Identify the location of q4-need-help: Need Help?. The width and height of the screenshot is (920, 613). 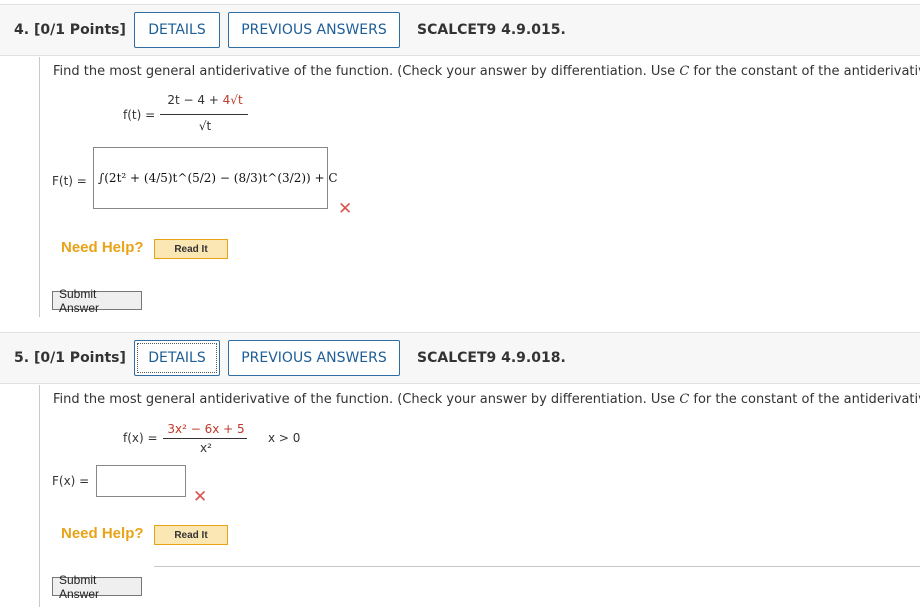
(102, 247).